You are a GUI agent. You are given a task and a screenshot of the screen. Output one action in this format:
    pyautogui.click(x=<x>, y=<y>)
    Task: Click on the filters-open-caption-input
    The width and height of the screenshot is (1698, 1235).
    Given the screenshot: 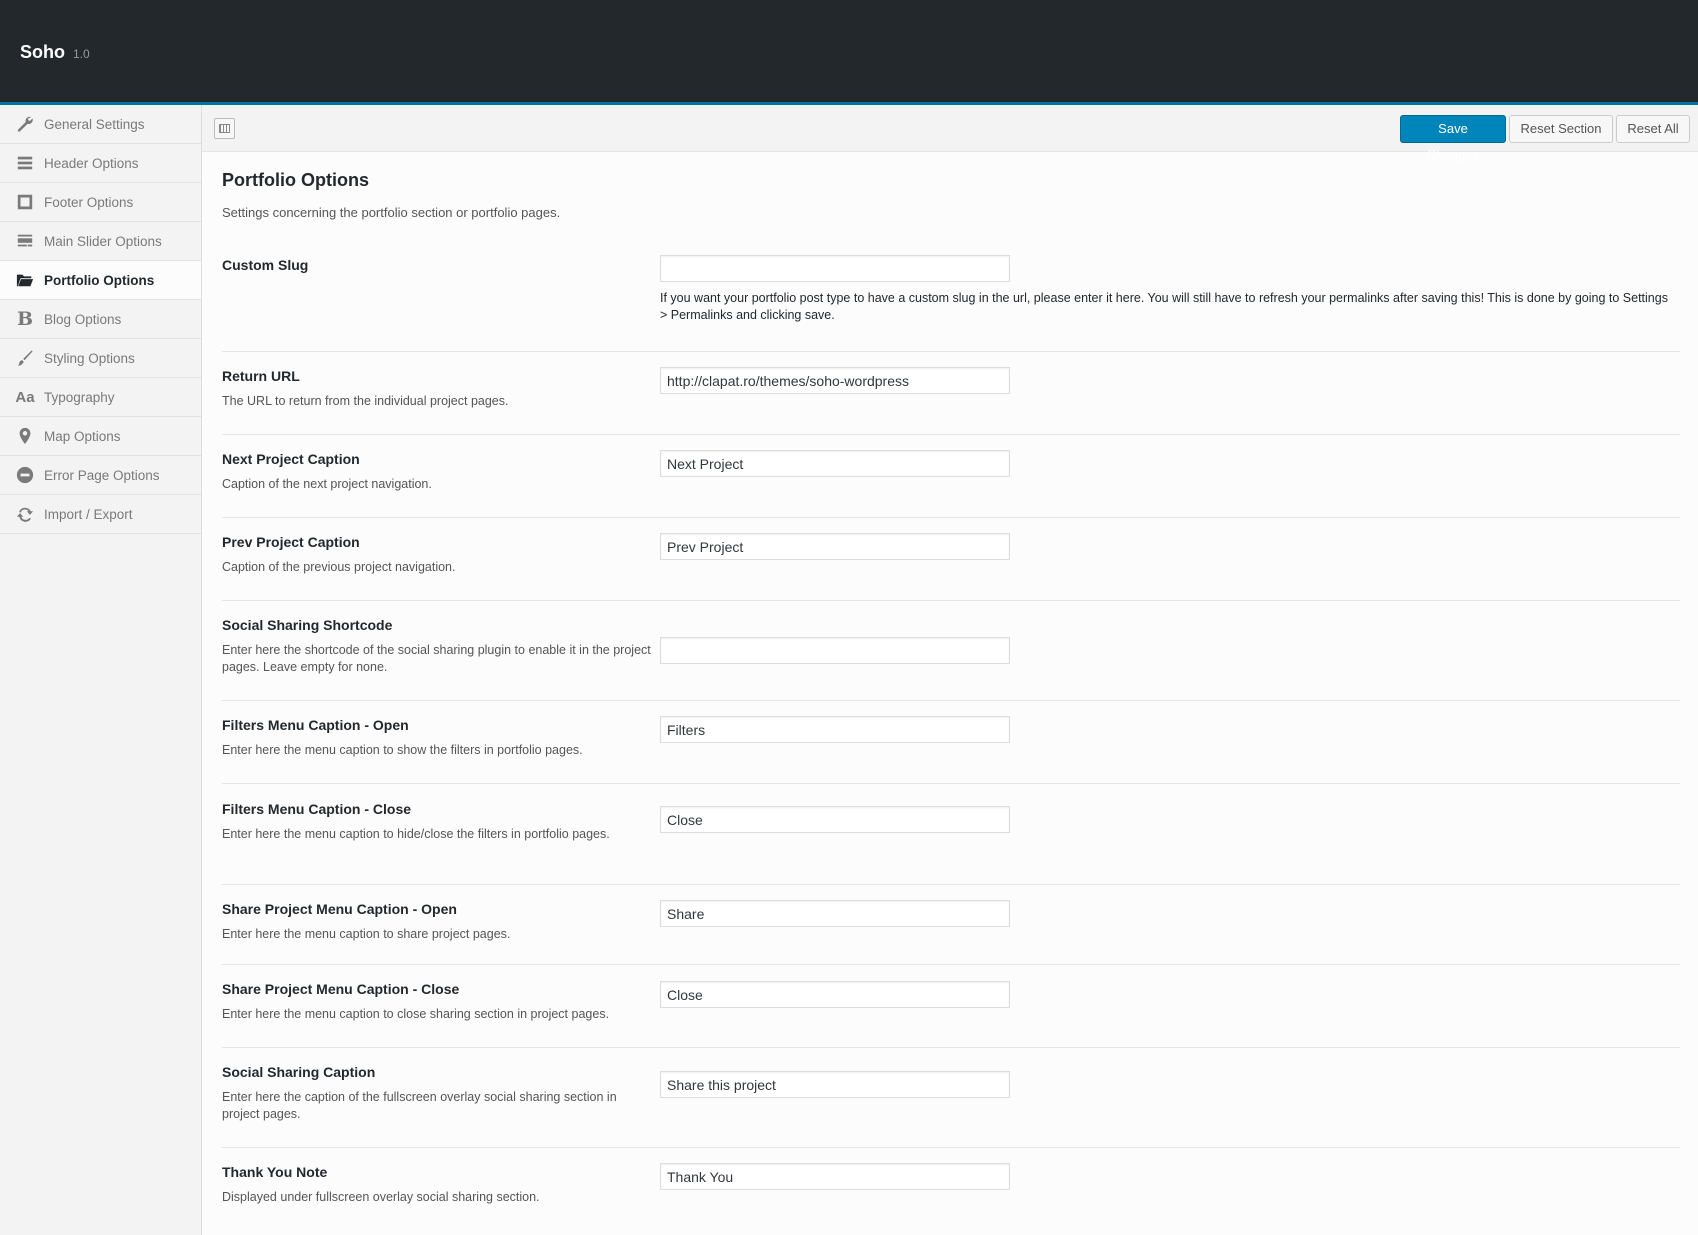 What is the action you would take?
    pyautogui.click(x=835, y=729)
    